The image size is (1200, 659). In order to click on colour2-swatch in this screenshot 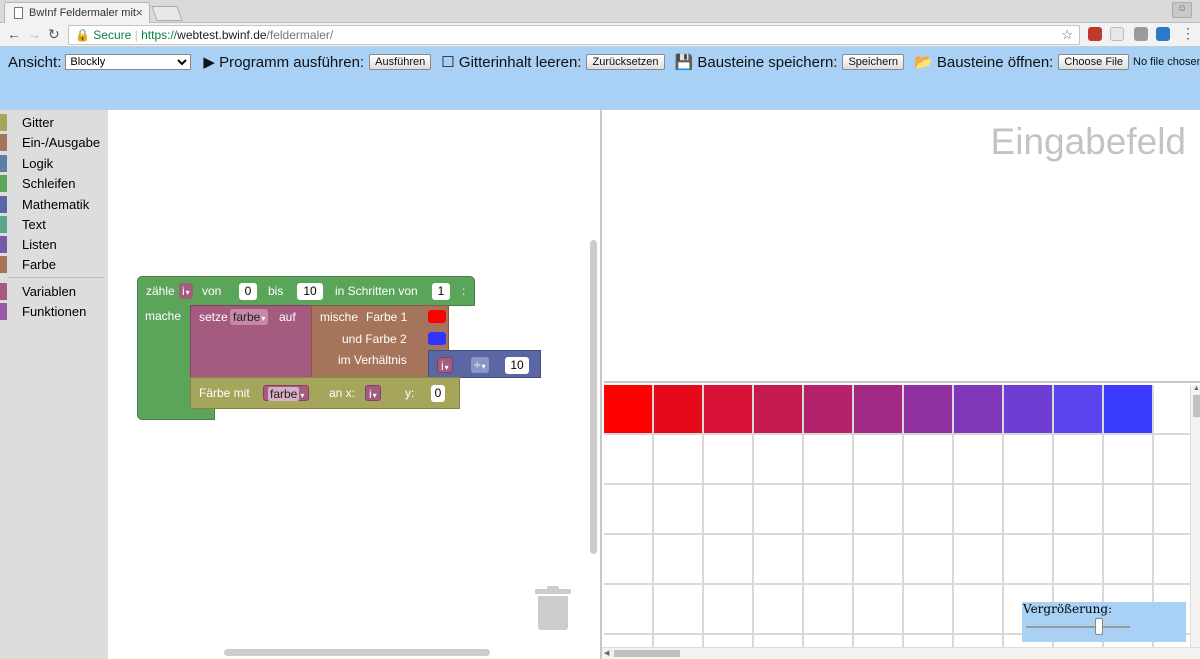, I will do `click(437, 338)`.